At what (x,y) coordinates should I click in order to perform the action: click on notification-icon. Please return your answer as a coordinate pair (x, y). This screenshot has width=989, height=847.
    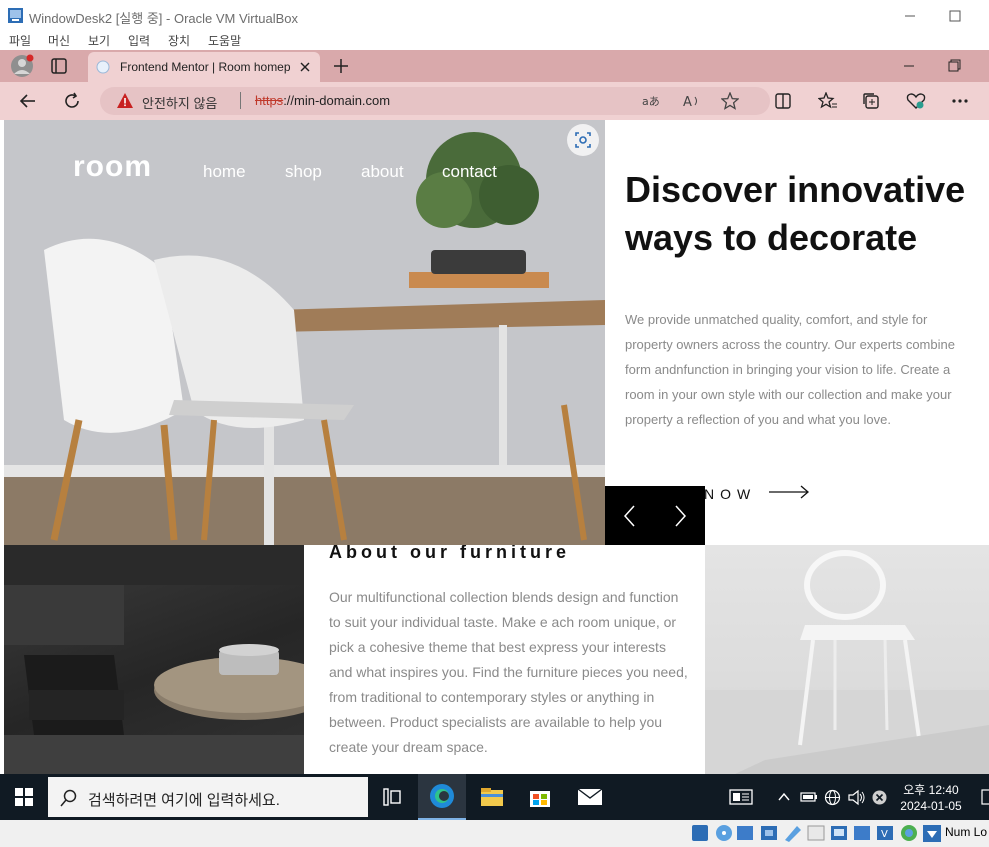
    Looking at the image, I should click on (984, 797).